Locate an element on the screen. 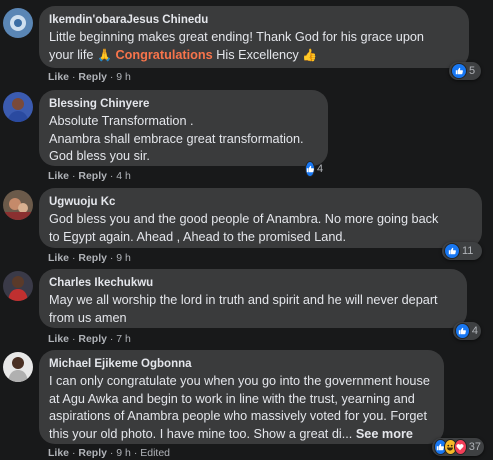 The image size is (493, 460). see-more-link: See more is located at coordinates (384, 434).